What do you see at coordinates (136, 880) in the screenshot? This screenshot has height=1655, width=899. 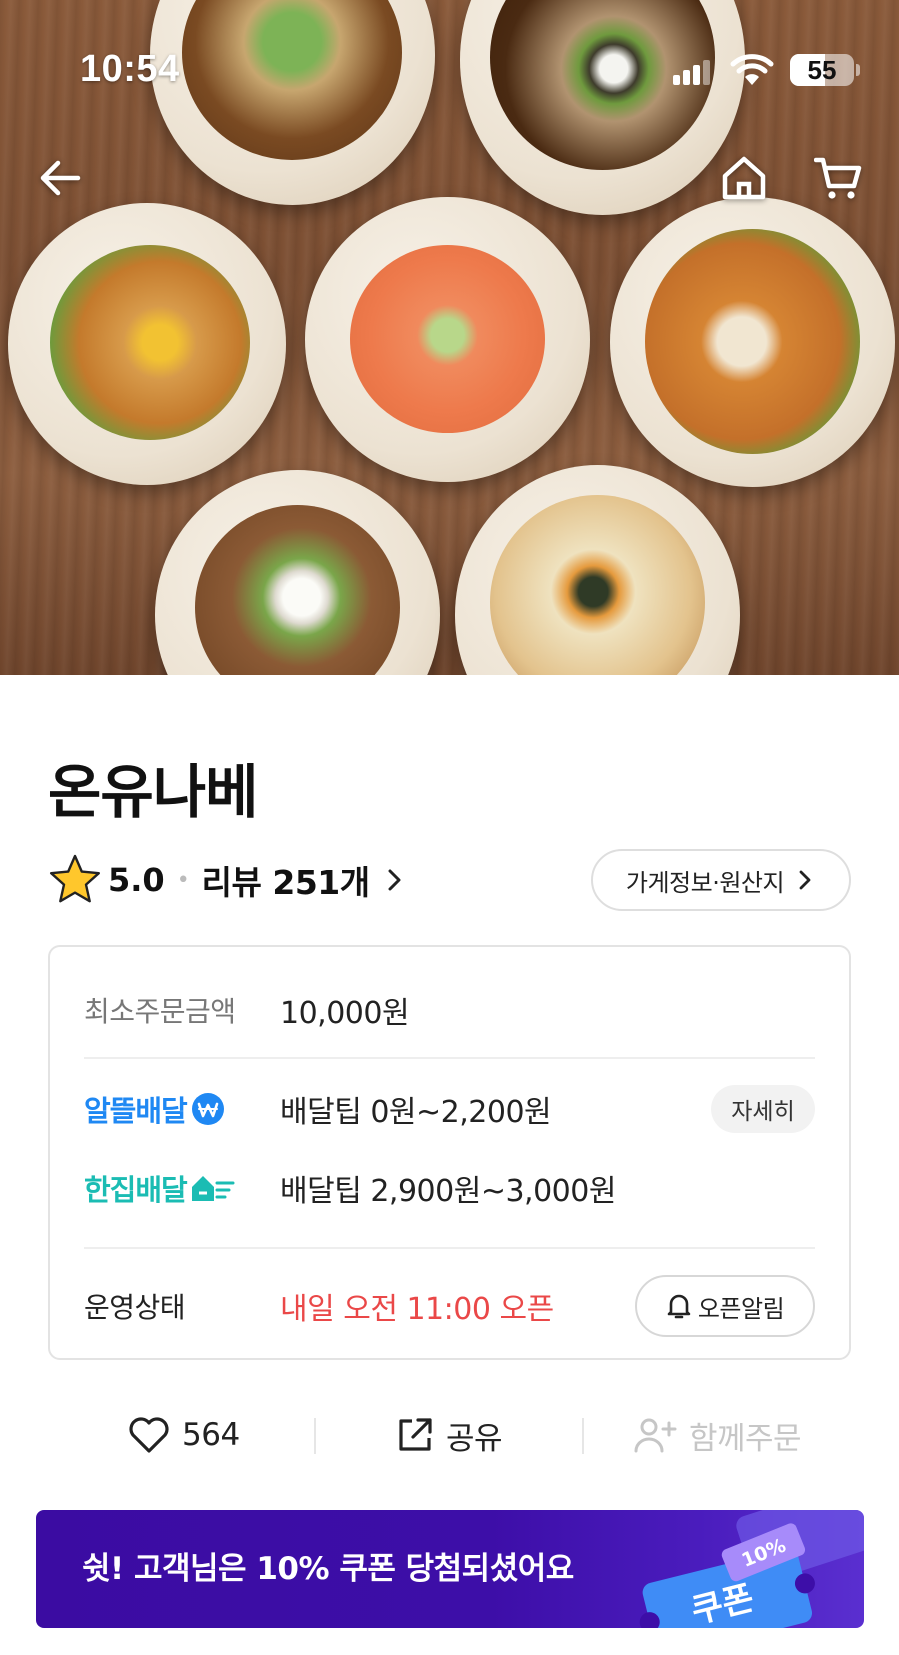 I see `rating-value: 5.0` at bounding box center [136, 880].